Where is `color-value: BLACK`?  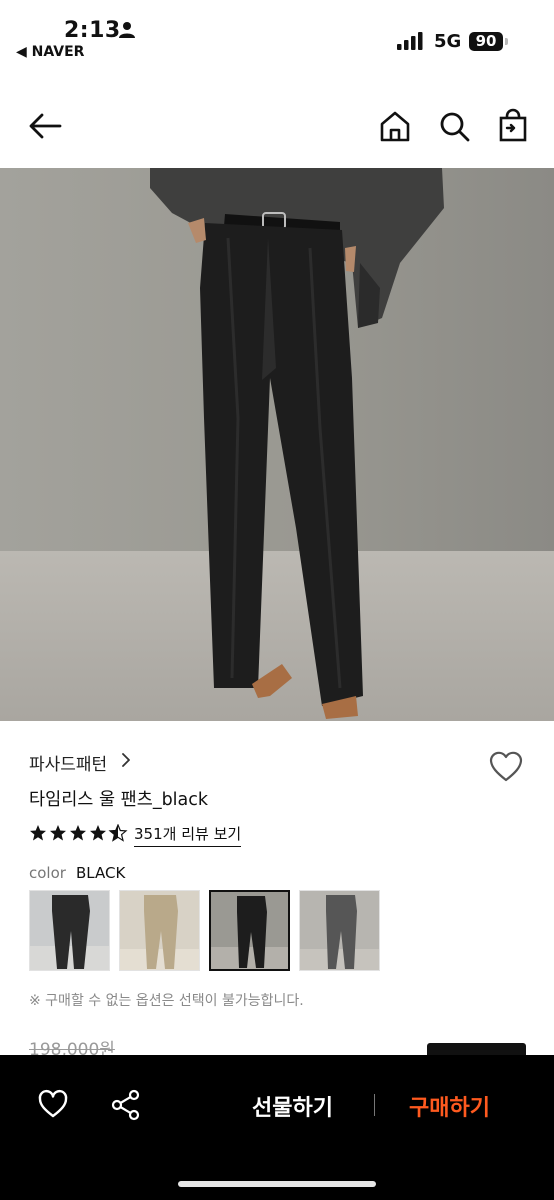 color-value: BLACK is located at coordinates (101, 873).